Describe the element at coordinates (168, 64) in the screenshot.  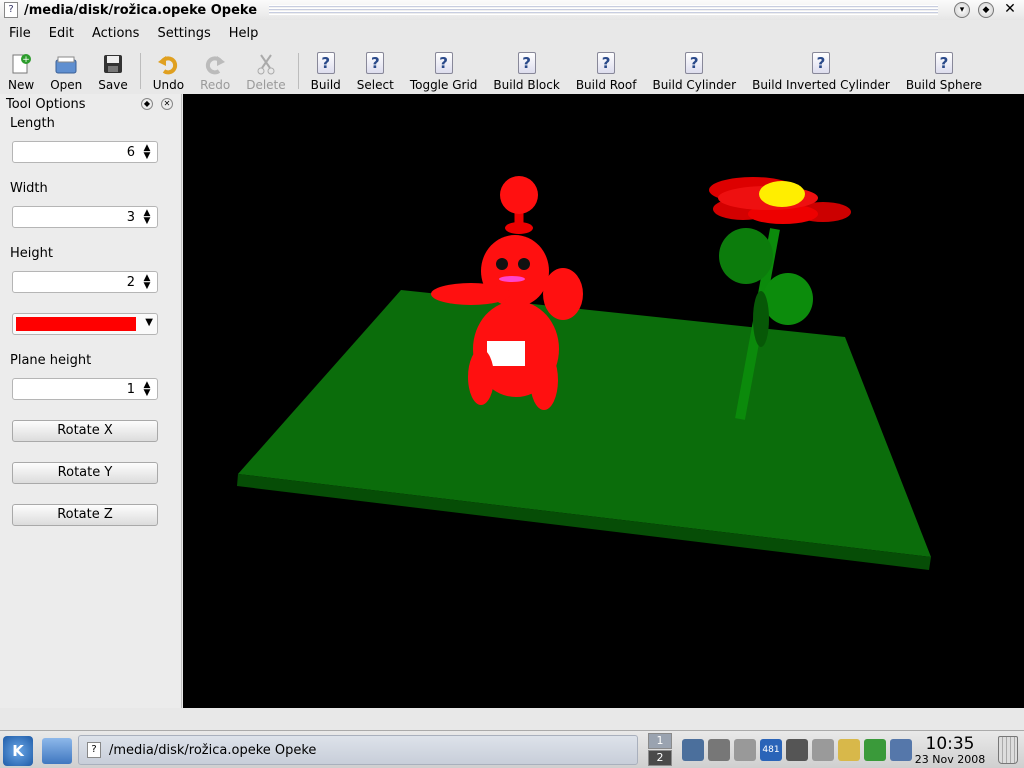
I see `undo-arrow-icon` at that location.